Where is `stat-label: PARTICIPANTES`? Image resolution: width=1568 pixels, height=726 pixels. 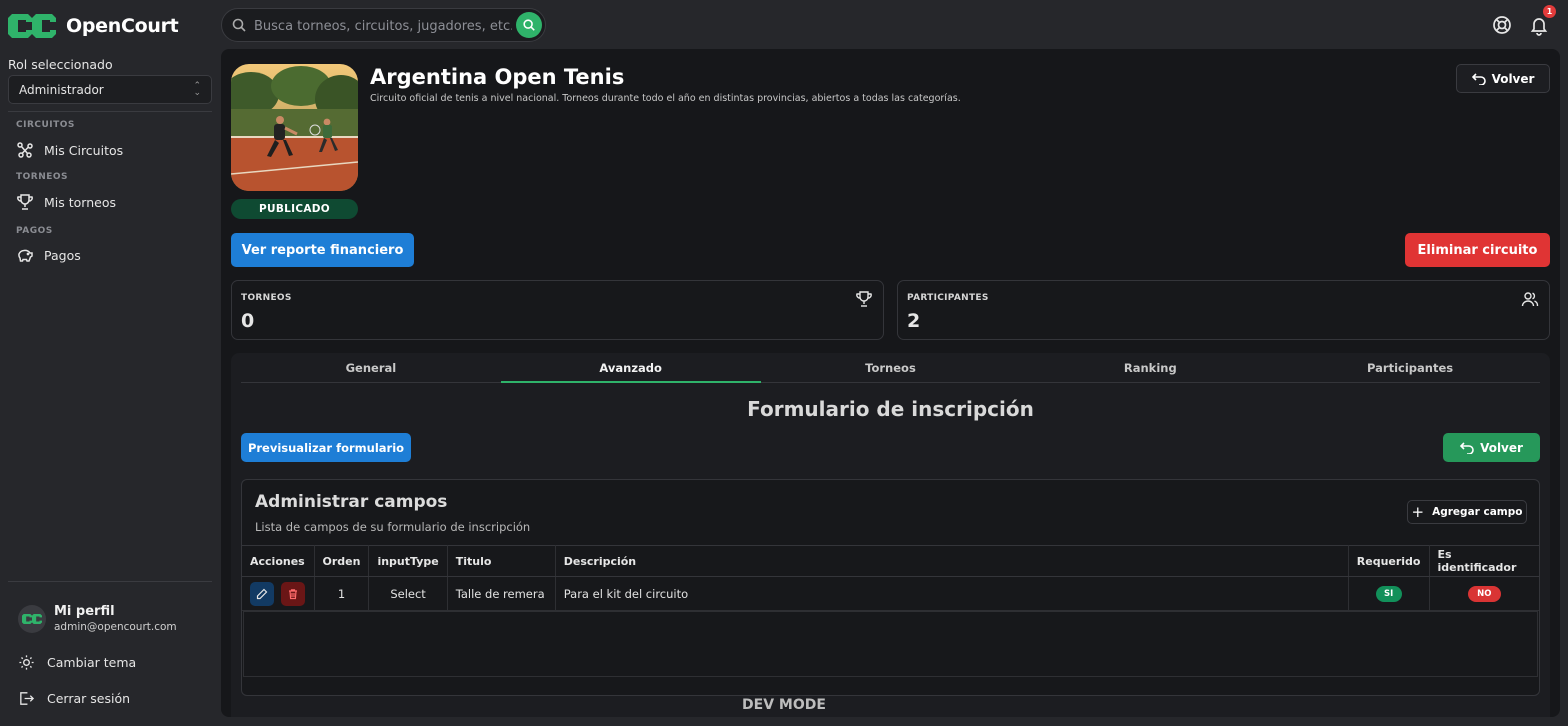
stat-label: PARTICIPANTES is located at coordinates (948, 298).